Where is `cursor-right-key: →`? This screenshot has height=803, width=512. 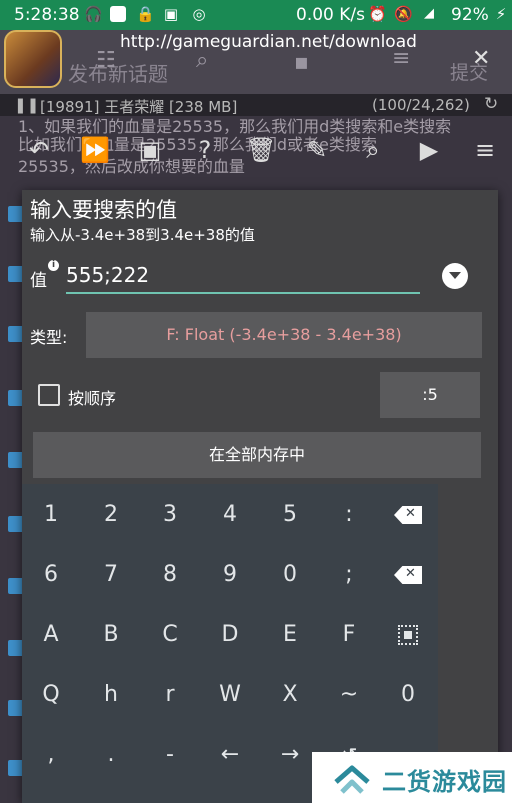
cursor-right-key: → is located at coordinates (290, 755).